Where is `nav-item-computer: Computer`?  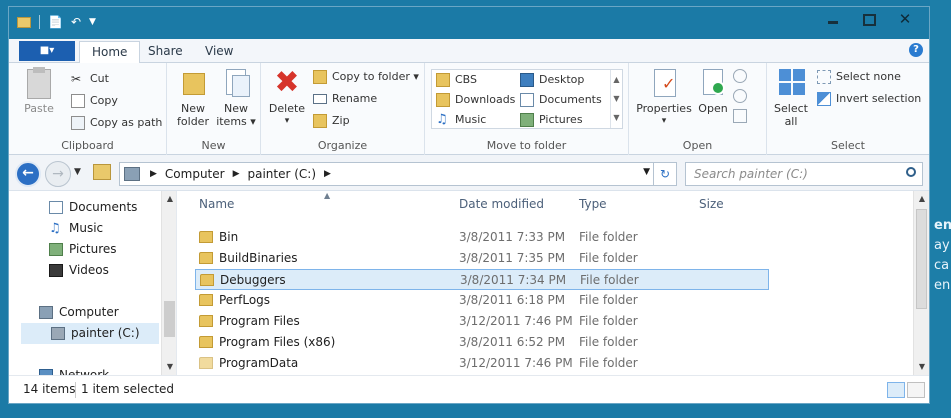
nav-item-computer: Computer is located at coordinates (79, 312).